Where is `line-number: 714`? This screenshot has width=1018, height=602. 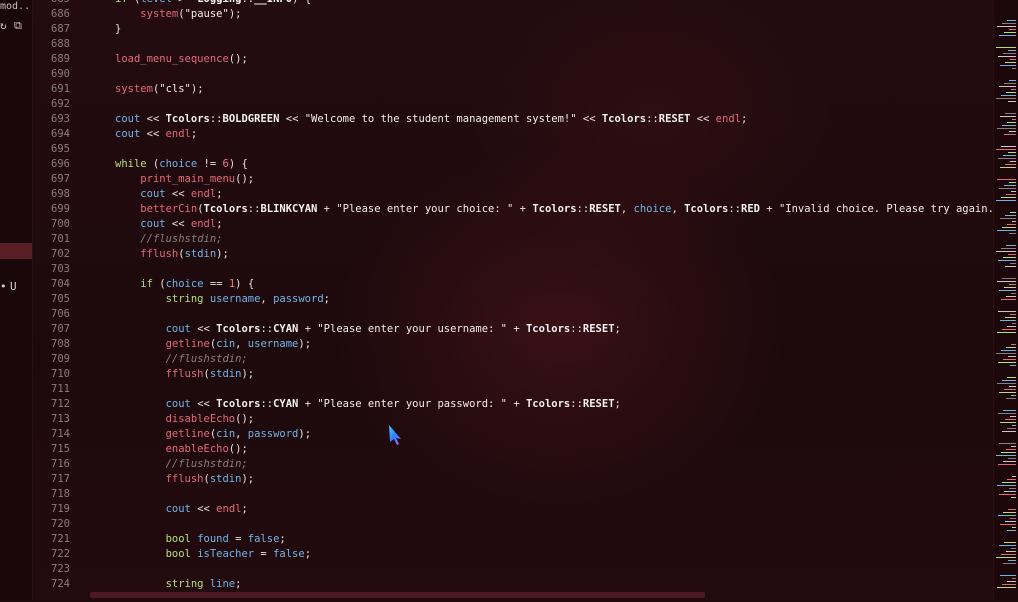
line-number: 714 is located at coordinates (60, 434).